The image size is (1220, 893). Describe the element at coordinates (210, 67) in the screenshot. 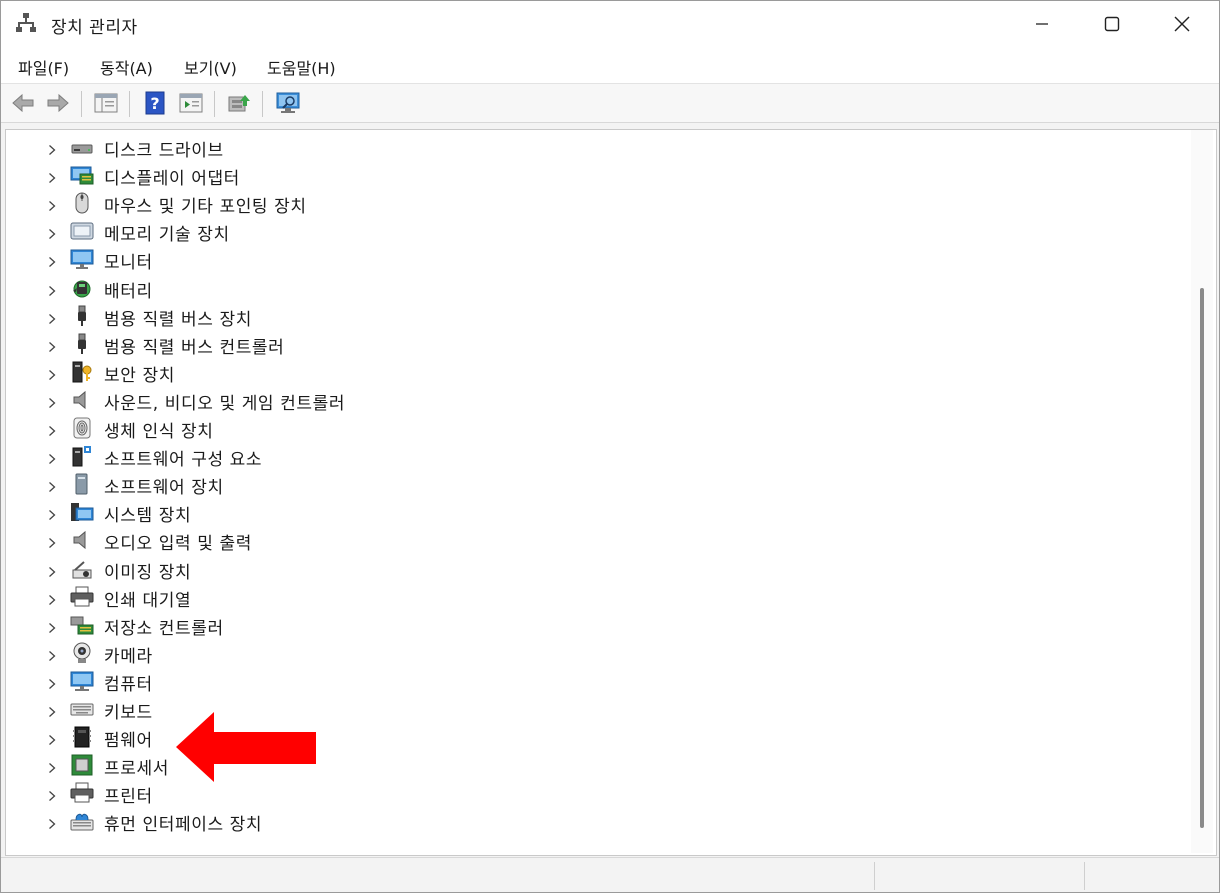

I see `menu-view: 보기(V)` at that location.